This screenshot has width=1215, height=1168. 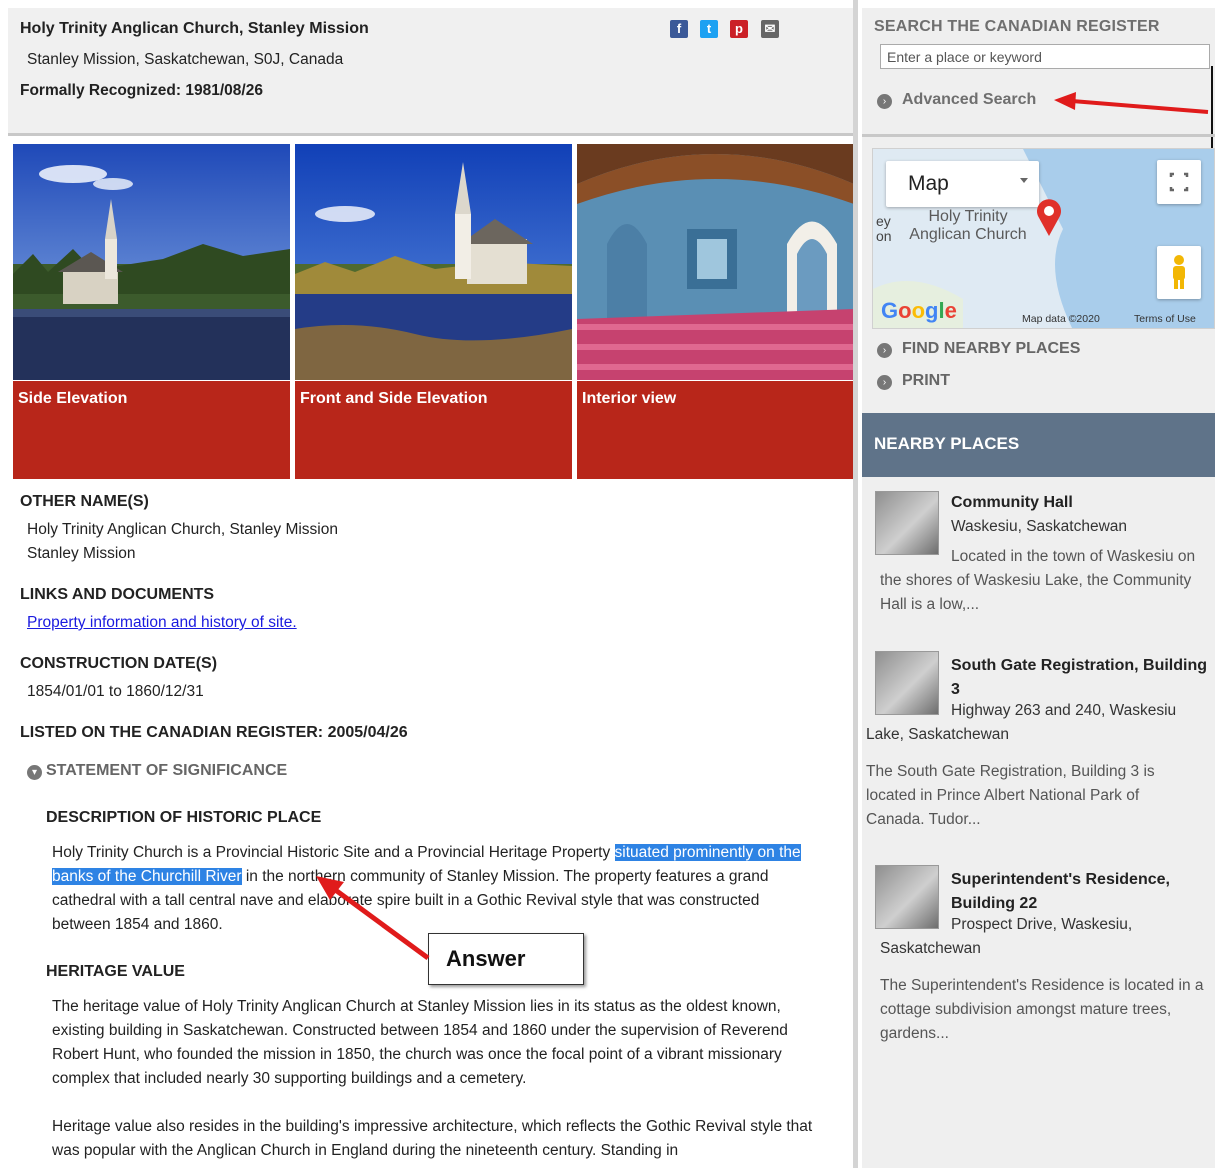 I want to click on description-heading: DESCRIPTION OF HISTORIC PLACE, so click(x=184, y=817).